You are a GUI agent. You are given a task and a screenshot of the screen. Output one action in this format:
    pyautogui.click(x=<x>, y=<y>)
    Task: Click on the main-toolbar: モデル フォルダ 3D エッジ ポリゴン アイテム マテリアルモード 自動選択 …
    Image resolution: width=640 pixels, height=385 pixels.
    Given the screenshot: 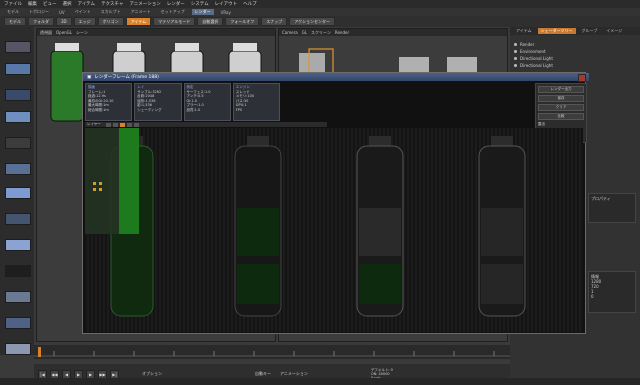 What is the action you would take?
    pyautogui.click(x=320, y=21)
    